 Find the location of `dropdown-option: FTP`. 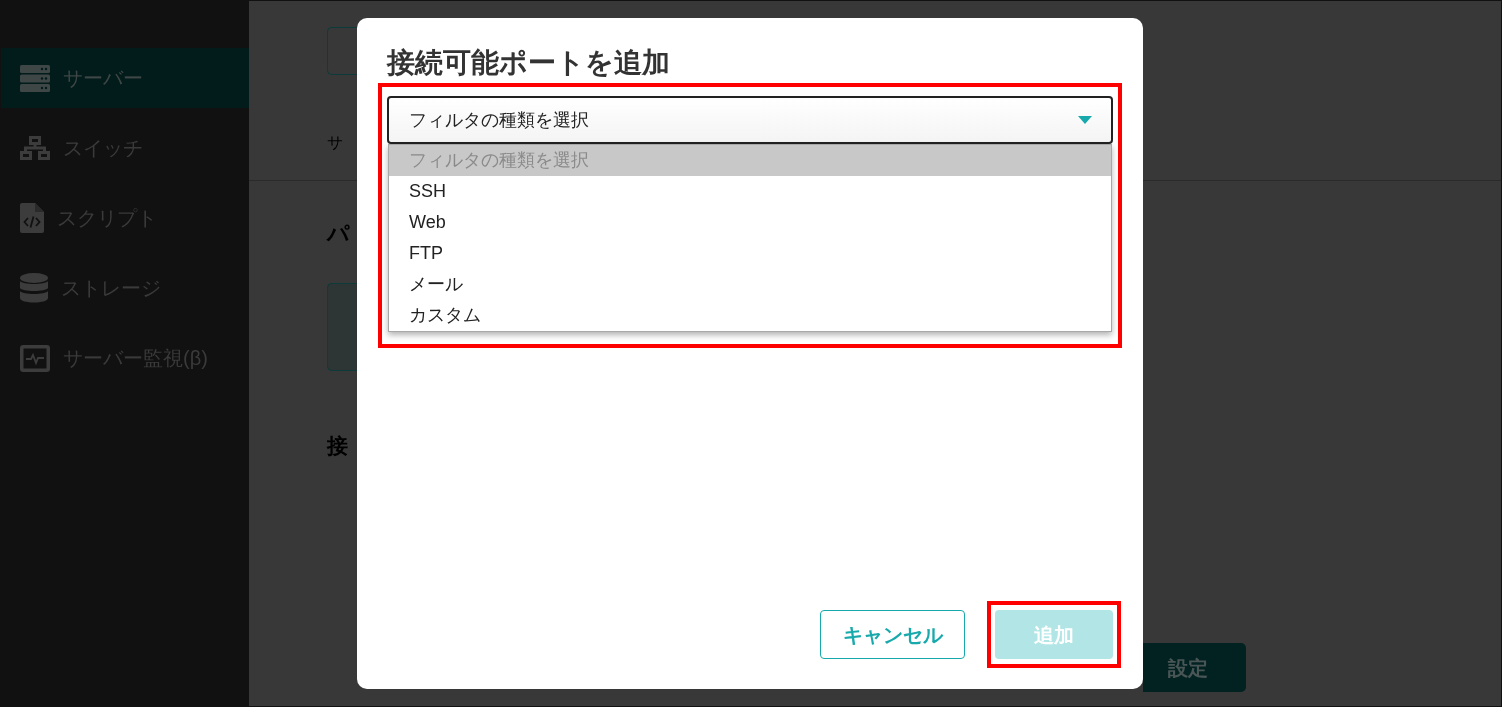

dropdown-option: FTP is located at coordinates (750, 253).